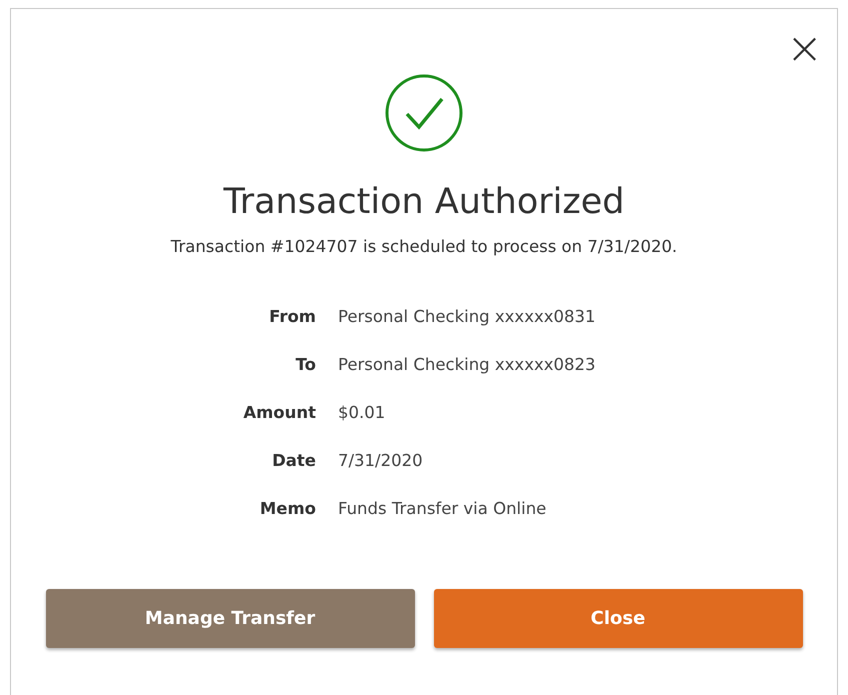 The height and width of the screenshot is (695, 848). I want to click on detail-label: Date, so click(293, 461).